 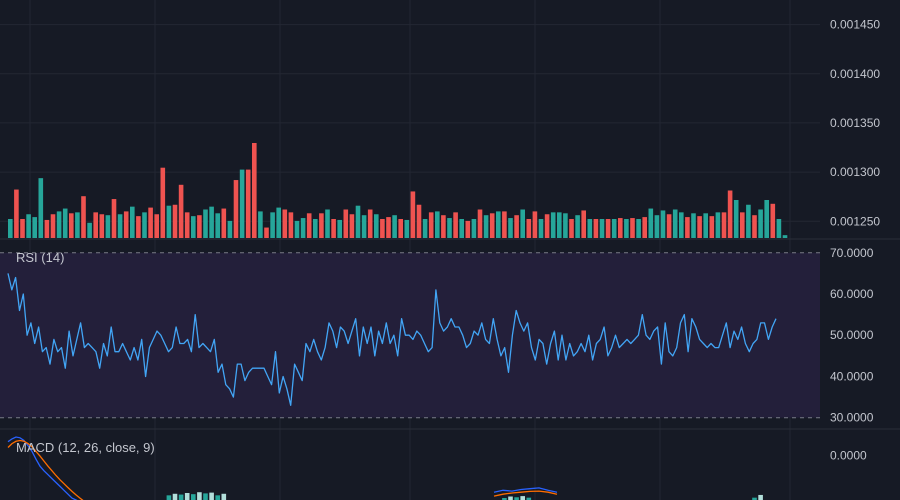 What do you see at coordinates (855, 25) in the screenshot?
I see `price-axis-label: 0.001450` at bounding box center [855, 25].